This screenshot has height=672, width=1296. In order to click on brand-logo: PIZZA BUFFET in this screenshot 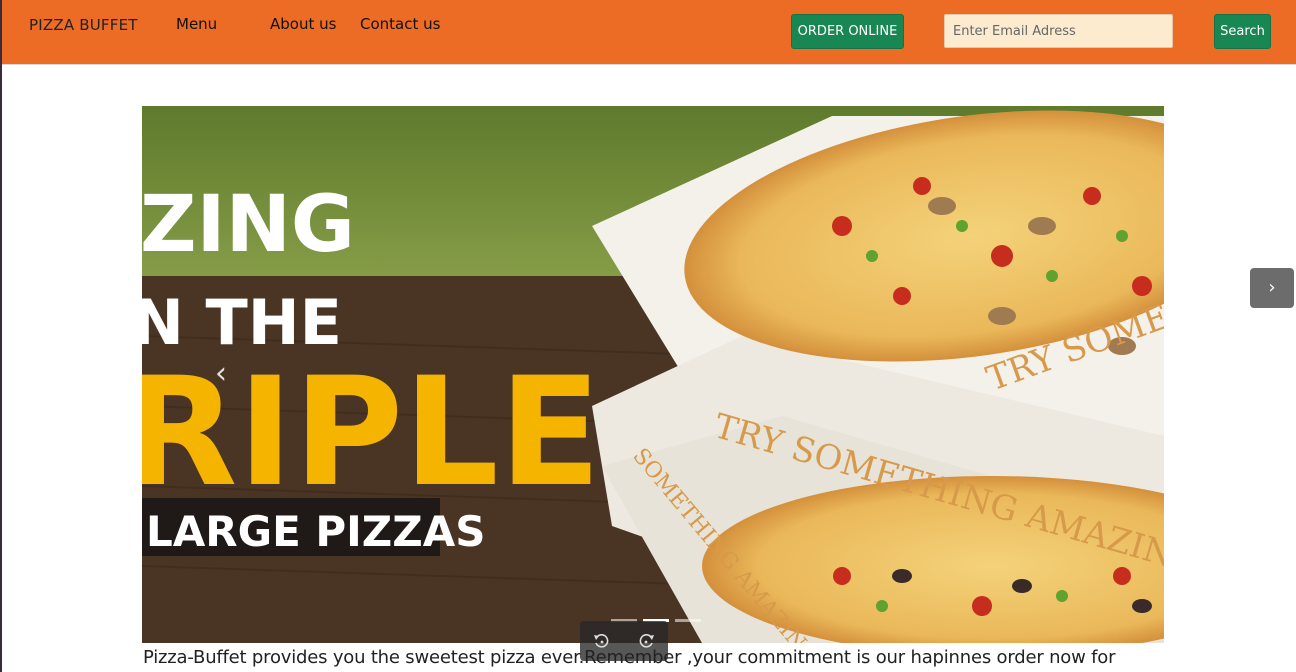, I will do `click(83, 25)`.